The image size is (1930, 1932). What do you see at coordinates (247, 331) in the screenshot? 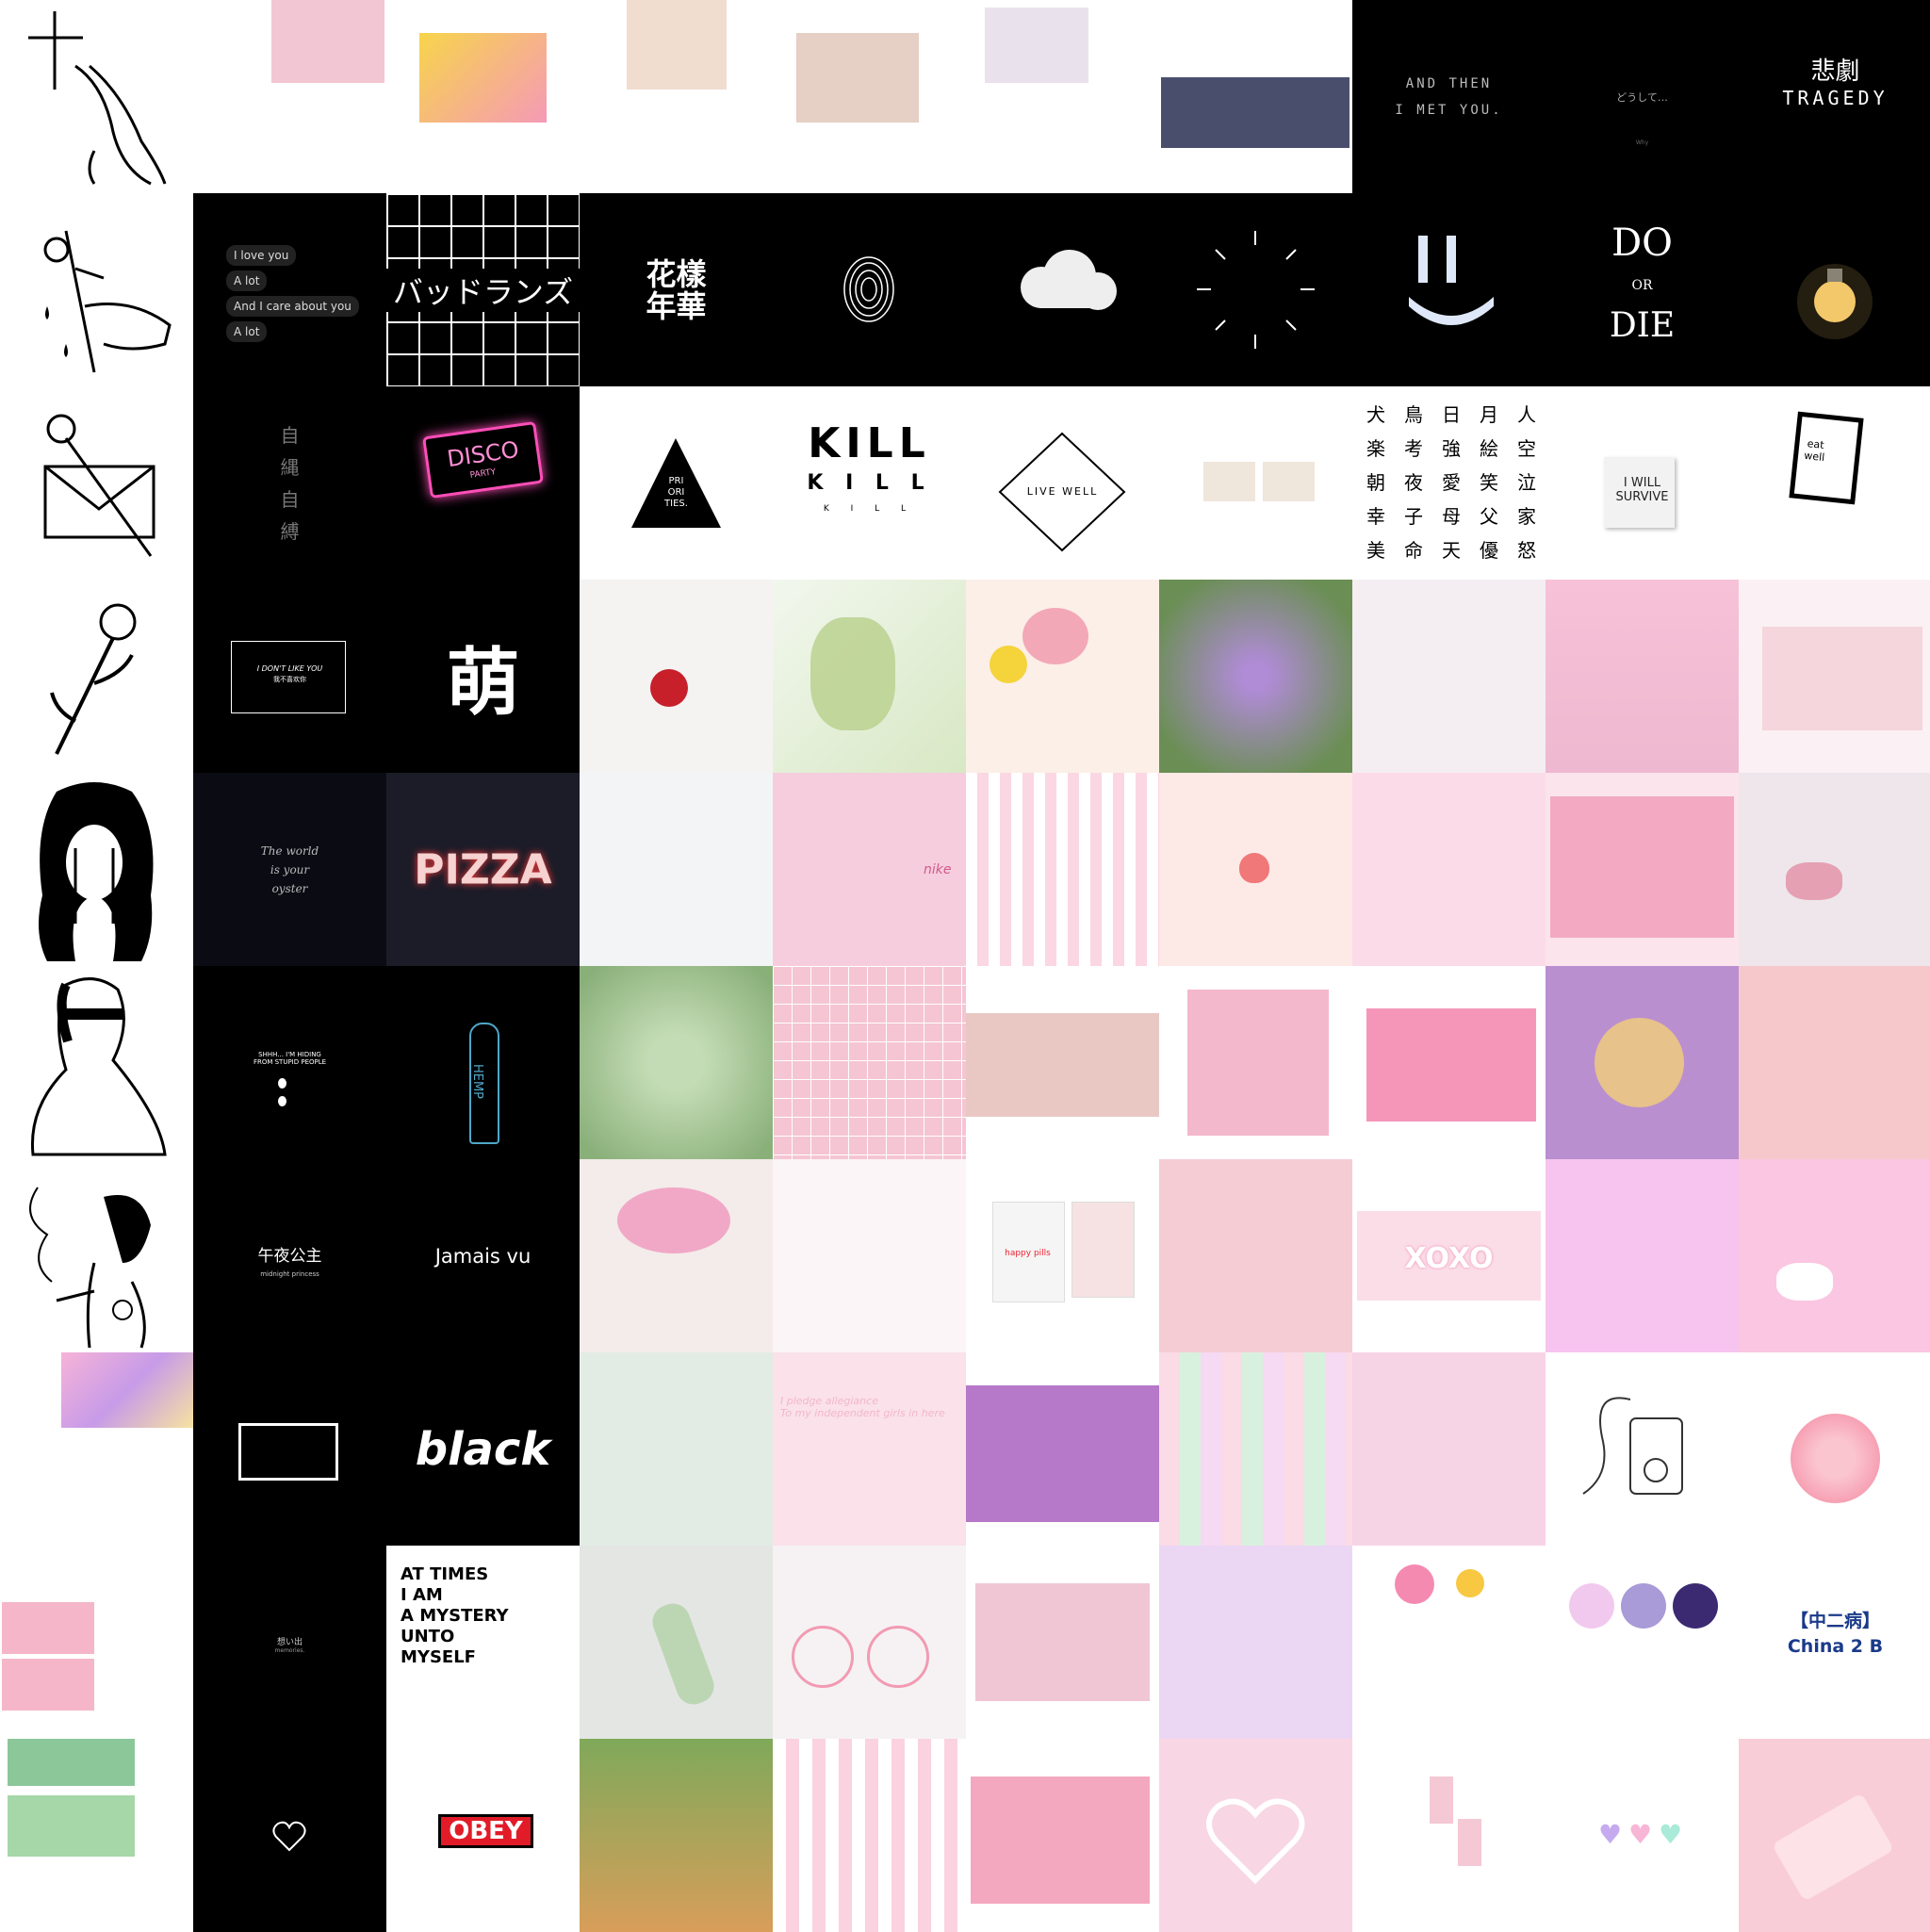
I see `love-line-4: A lot` at bounding box center [247, 331].